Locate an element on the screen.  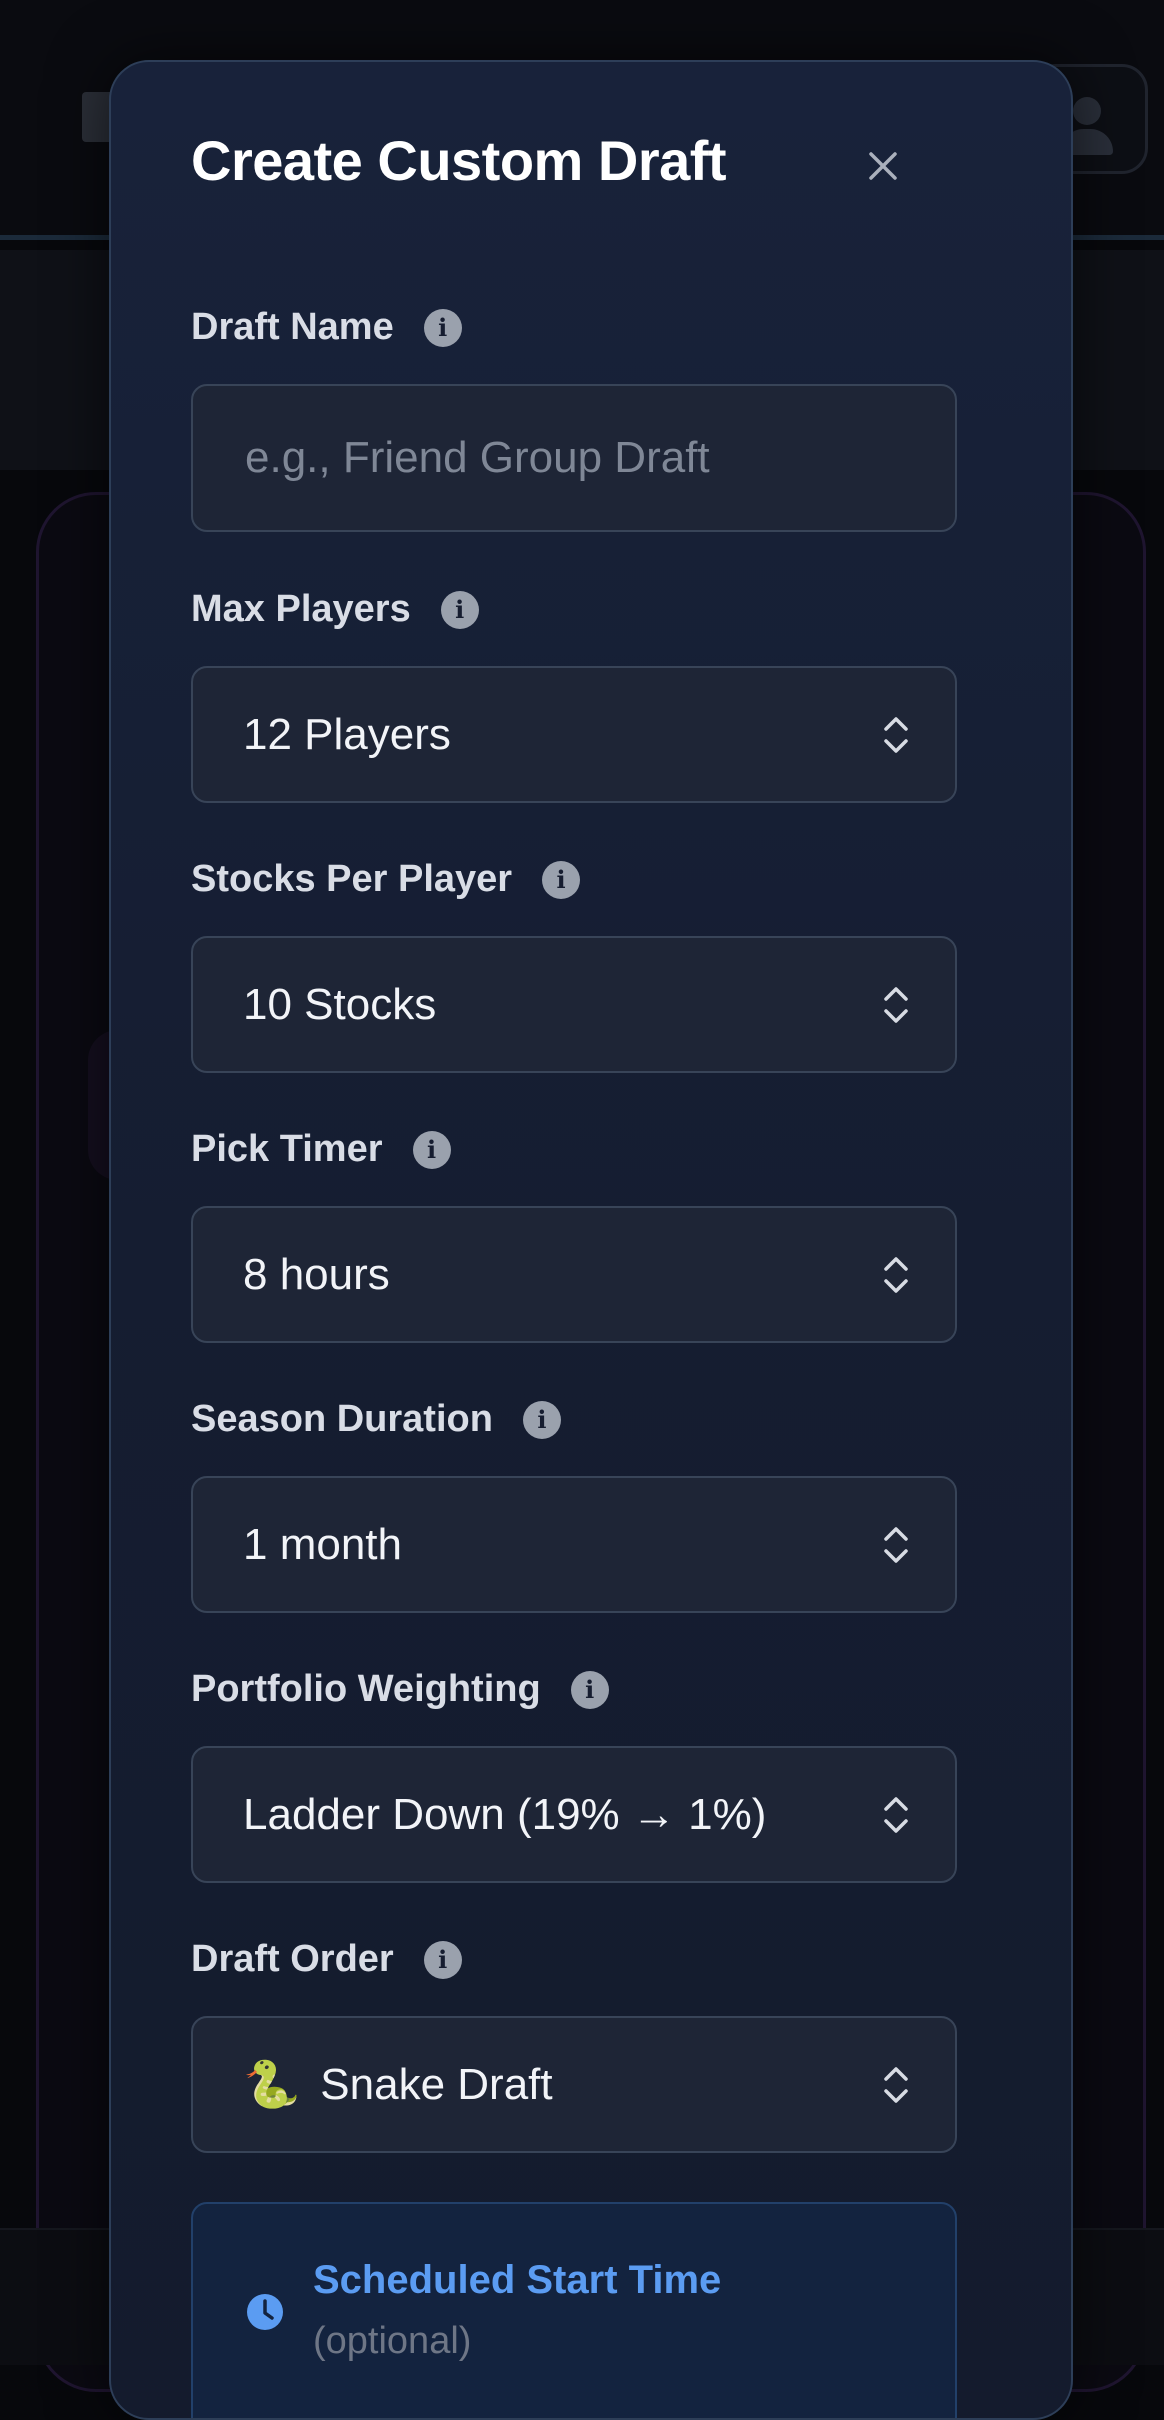
close-icon is located at coordinates (883, 166).